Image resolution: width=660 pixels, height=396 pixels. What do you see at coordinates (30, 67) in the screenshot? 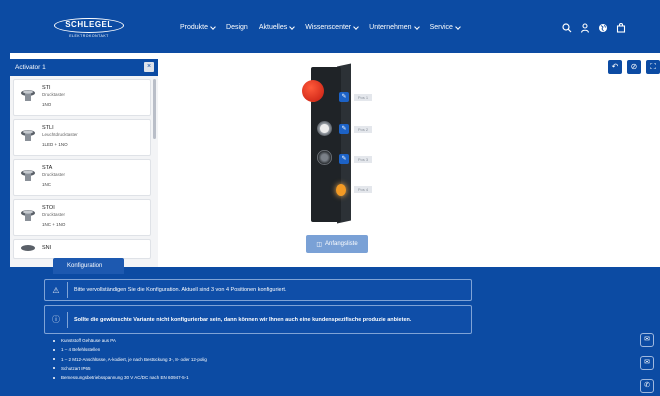
I see `panel-title: Activator 1` at bounding box center [30, 67].